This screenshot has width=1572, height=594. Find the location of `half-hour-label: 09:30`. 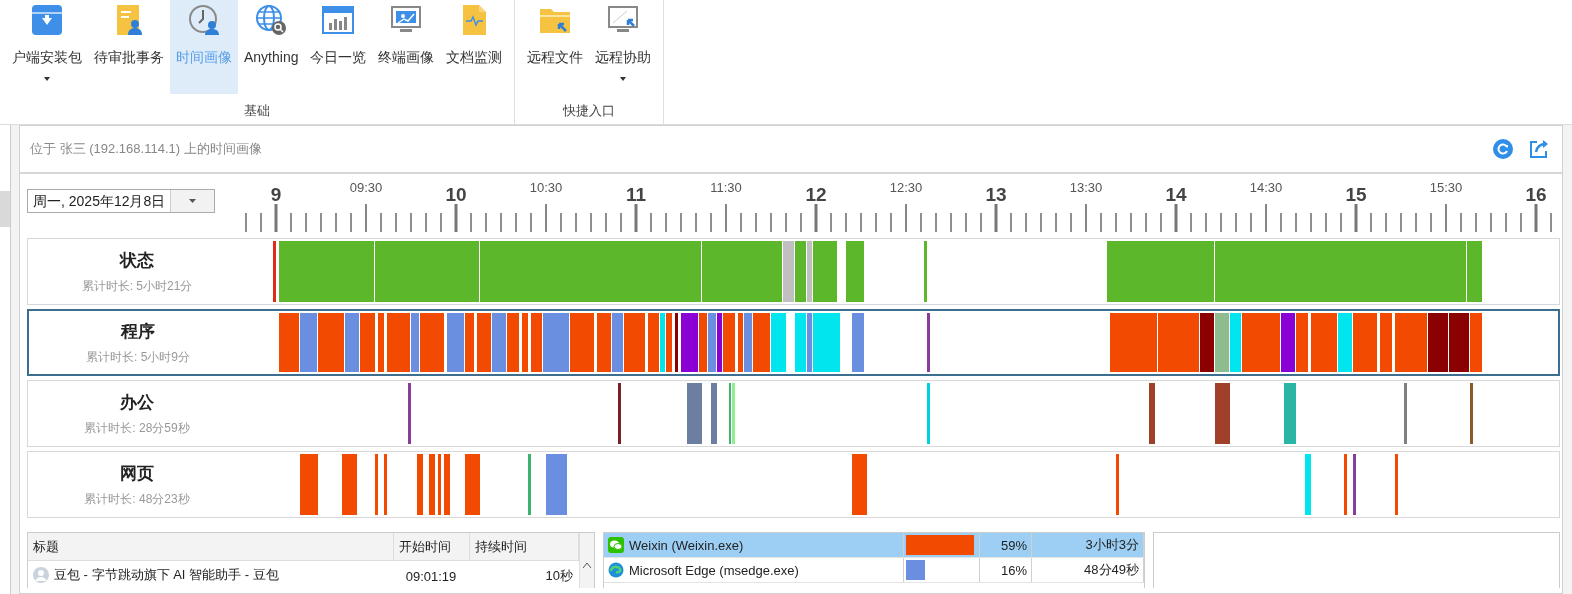

half-hour-label: 09:30 is located at coordinates (366, 187).